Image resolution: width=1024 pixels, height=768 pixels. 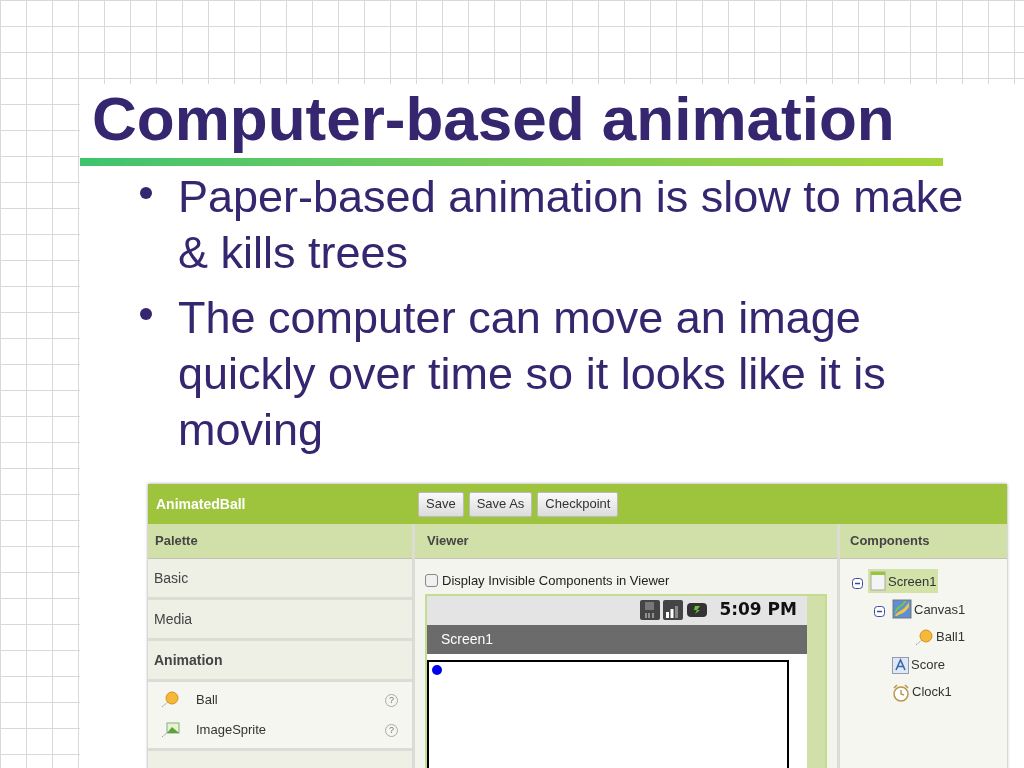 What do you see at coordinates (903, 581) in the screenshot?
I see `tree-item: Screen1` at bounding box center [903, 581].